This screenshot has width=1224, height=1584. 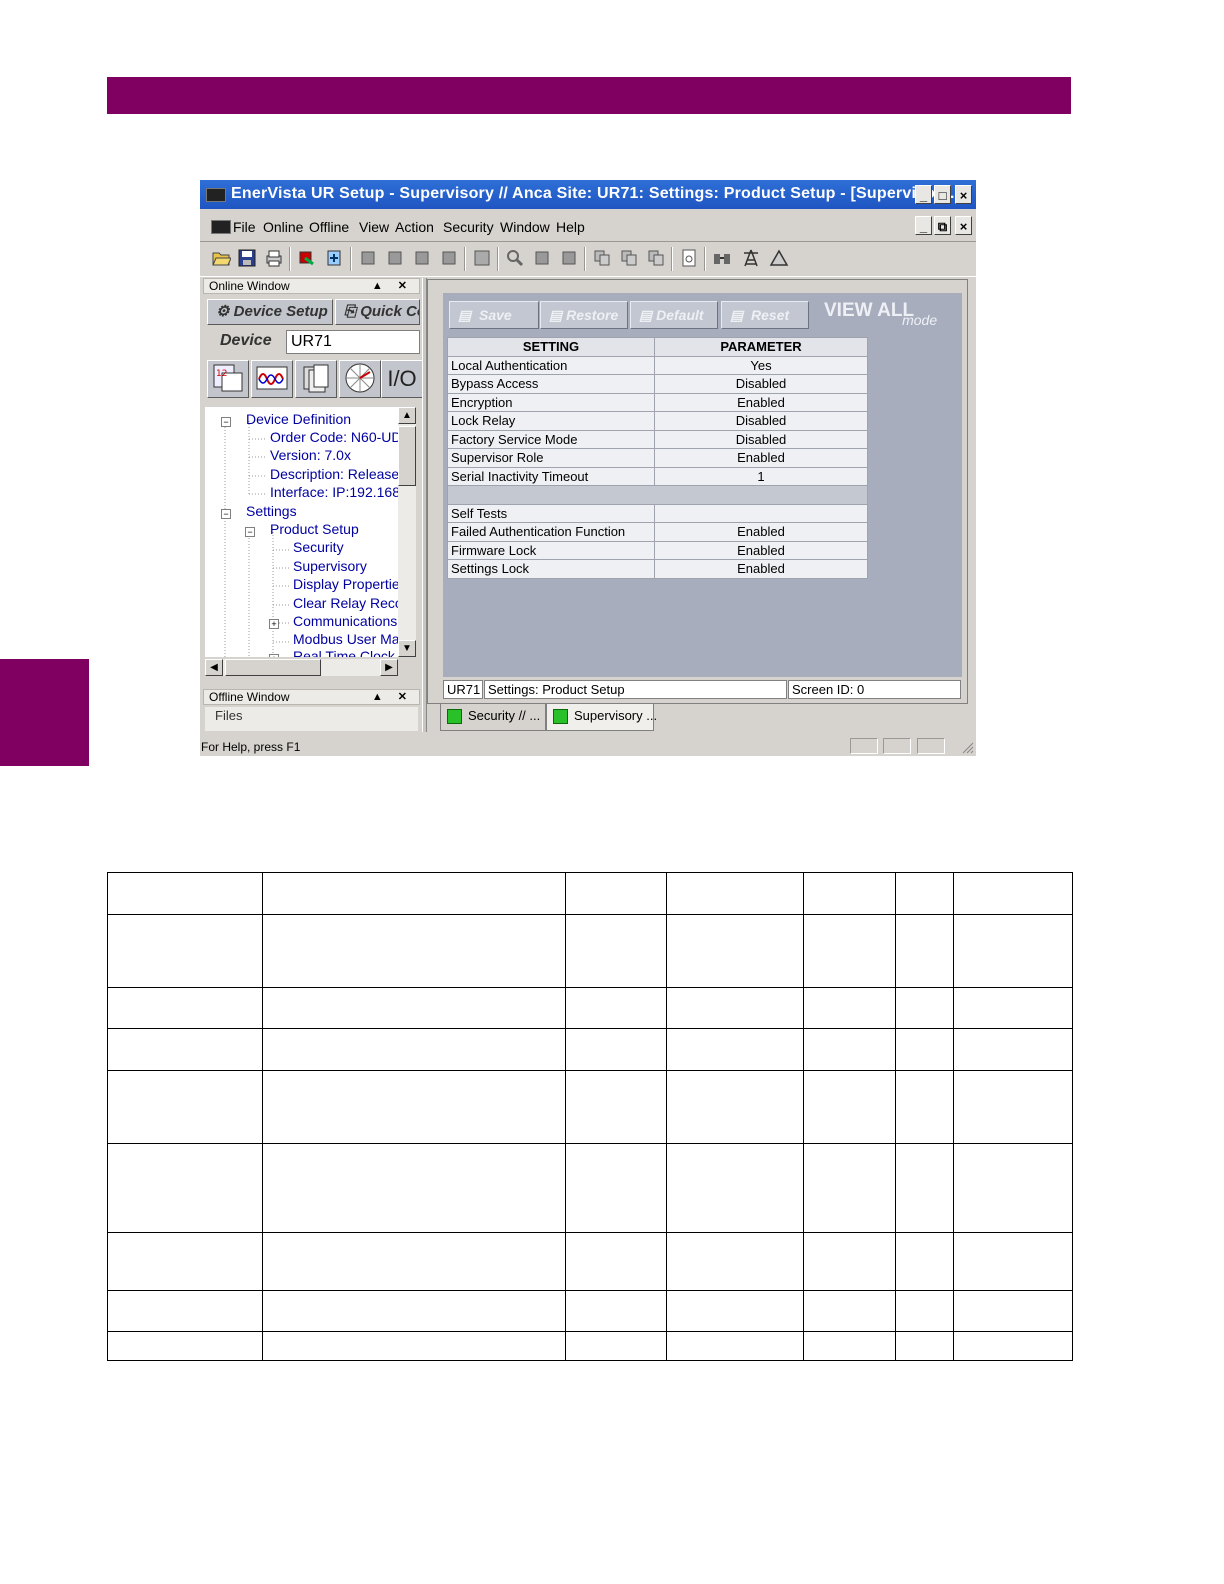 What do you see at coordinates (923, 225) in the screenshot?
I see `doc-minimize-button: _` at bounding box center [923, 225].